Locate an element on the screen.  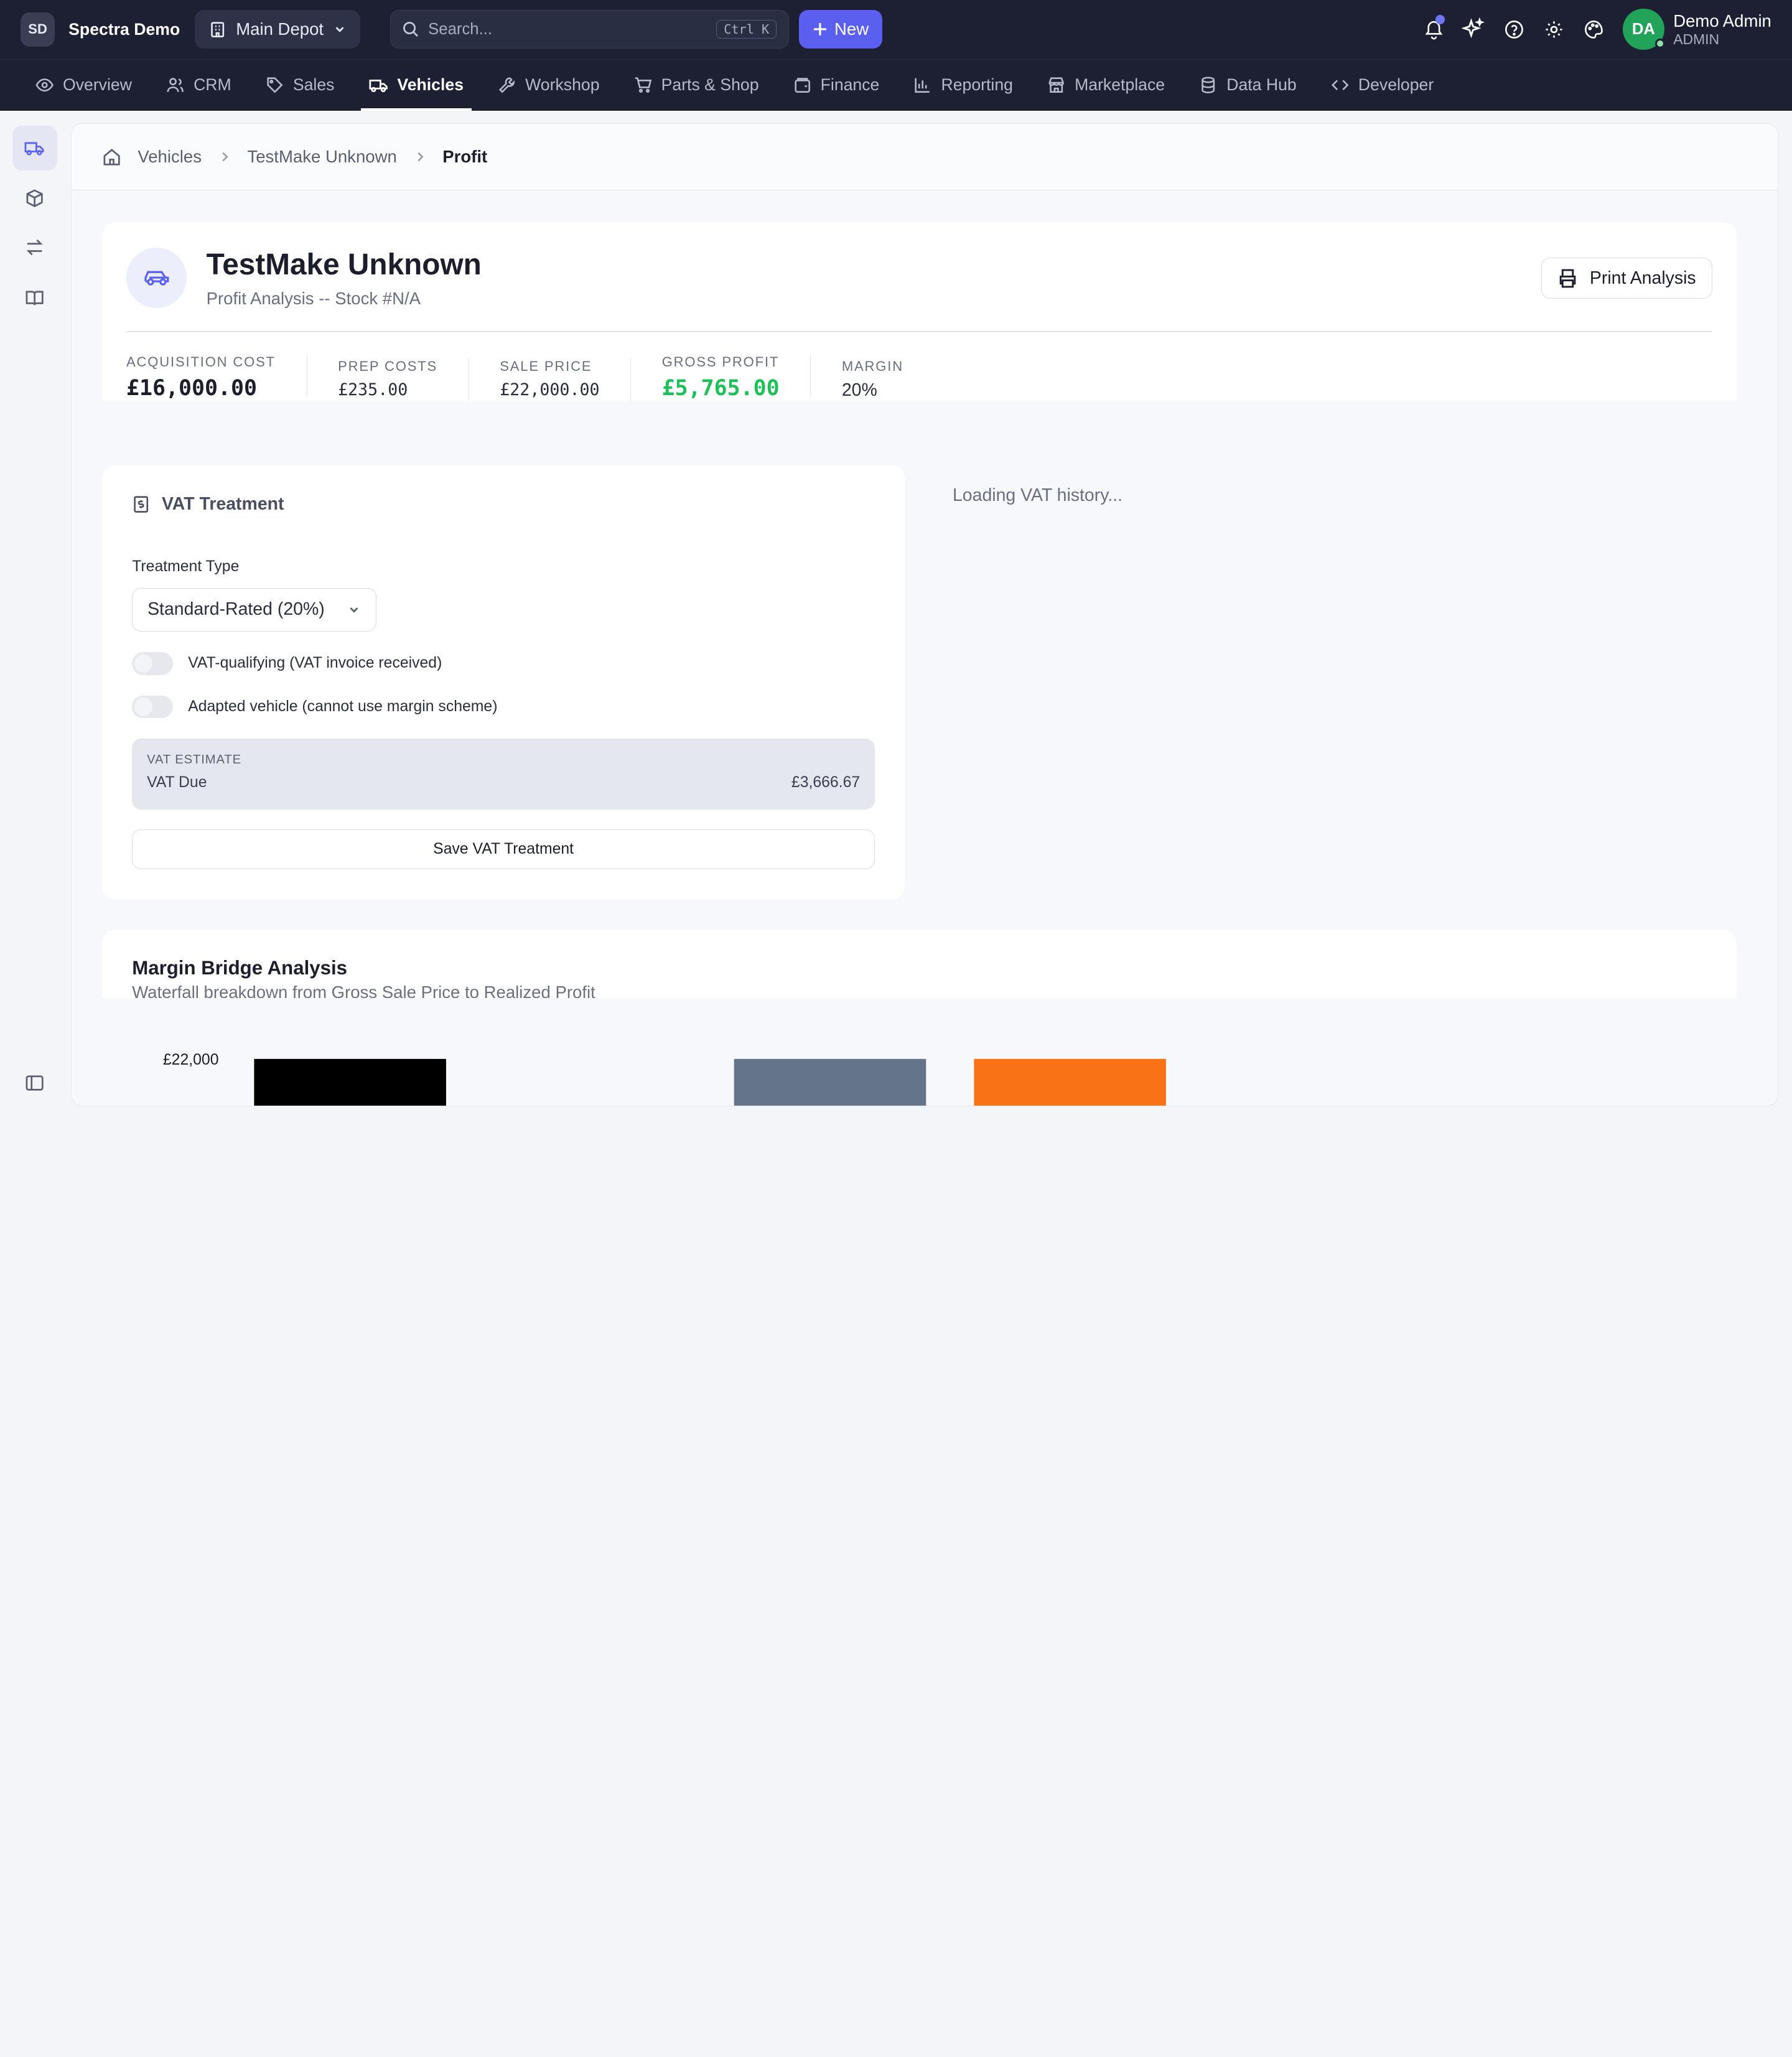
nav-developer: Developer is located at coordinates (1382, 85).